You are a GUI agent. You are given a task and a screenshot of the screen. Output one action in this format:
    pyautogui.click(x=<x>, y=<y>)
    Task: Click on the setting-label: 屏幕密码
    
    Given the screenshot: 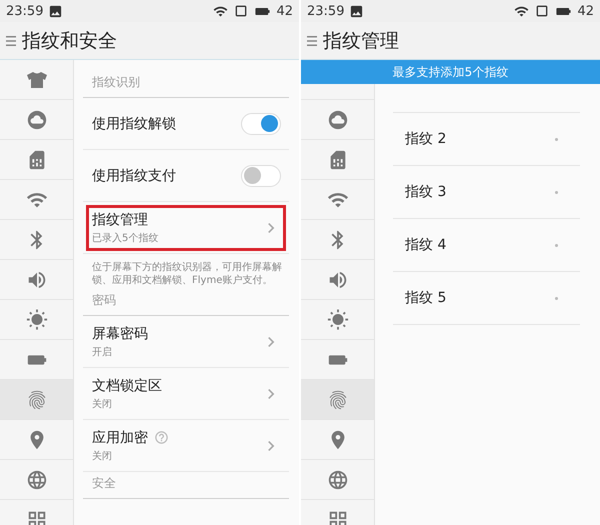 What is the action you would take?
    pyautogui.click(x=120, y=333)
    